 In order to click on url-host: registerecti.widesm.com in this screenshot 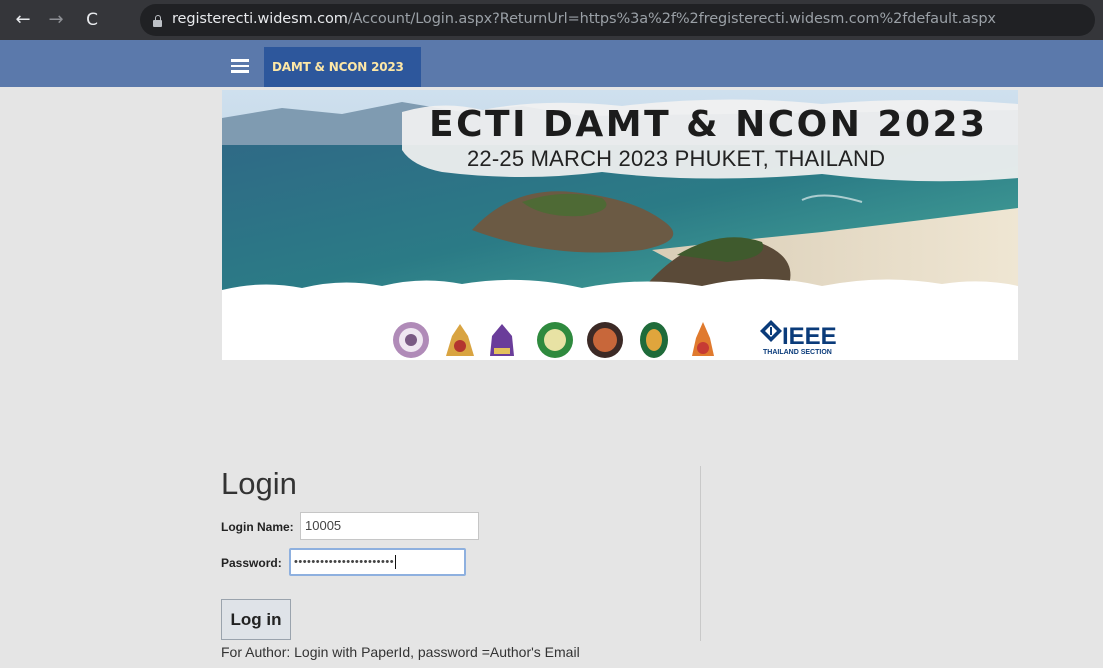, I will do `click(260, 19)`.